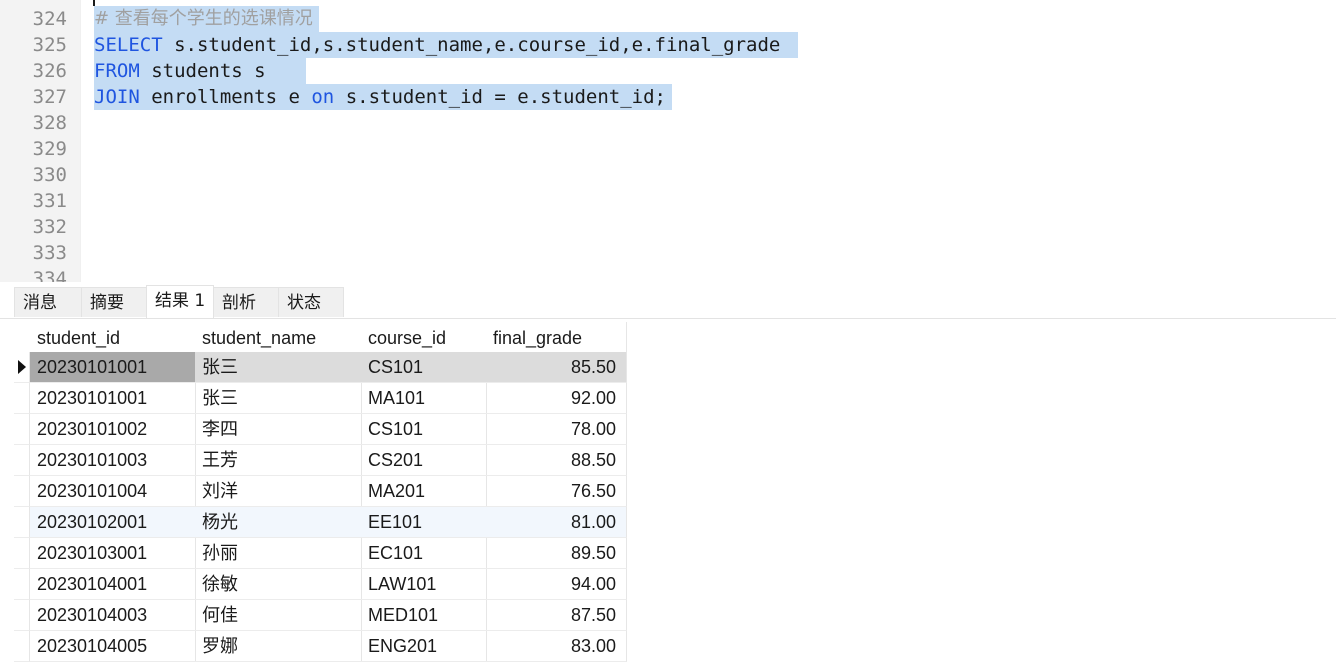  What do you see at coordinates (668, 301) in the screenshot?
I see `result-tabs: 消息 摘要 结果 1 剖析 状态` at bounding box center [668, 301].